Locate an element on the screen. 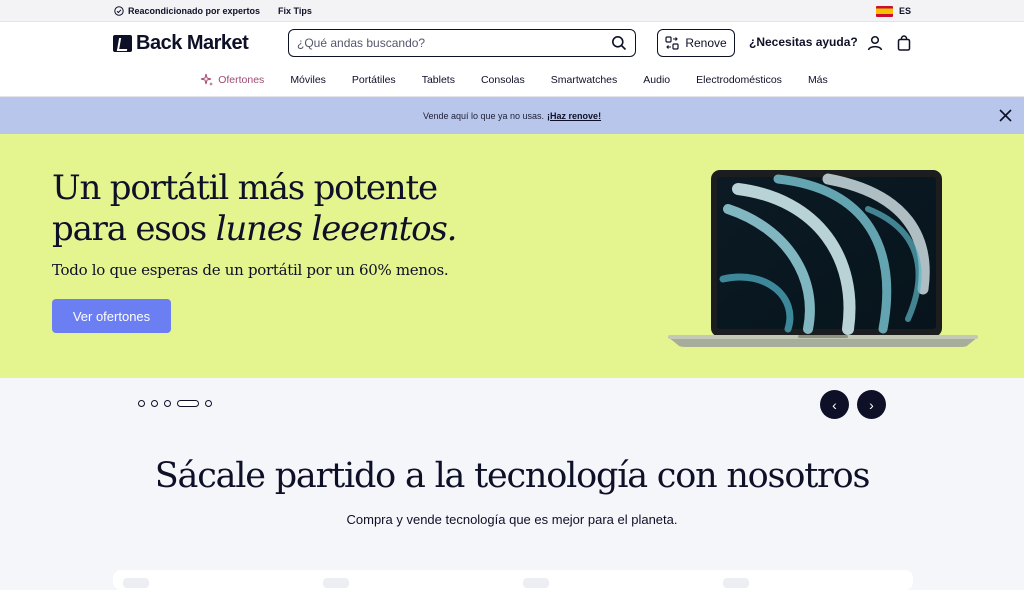 The width and height of the screenshot is (1024, 590). nav-label: Tablets is located at coordinates (438, 80).